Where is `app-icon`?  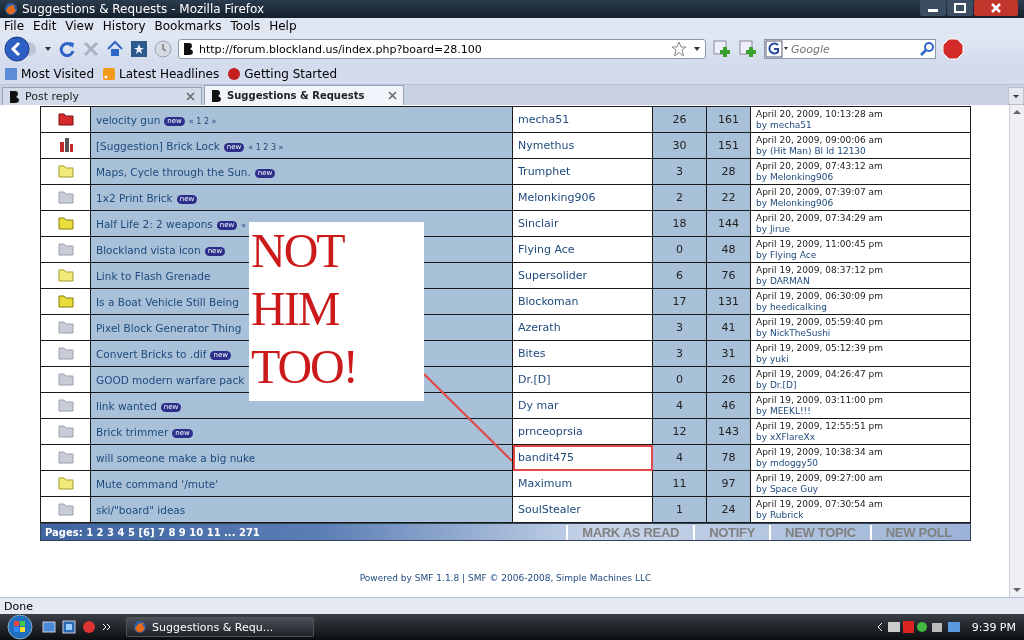
app-icon is located at coordinates (89, 627).